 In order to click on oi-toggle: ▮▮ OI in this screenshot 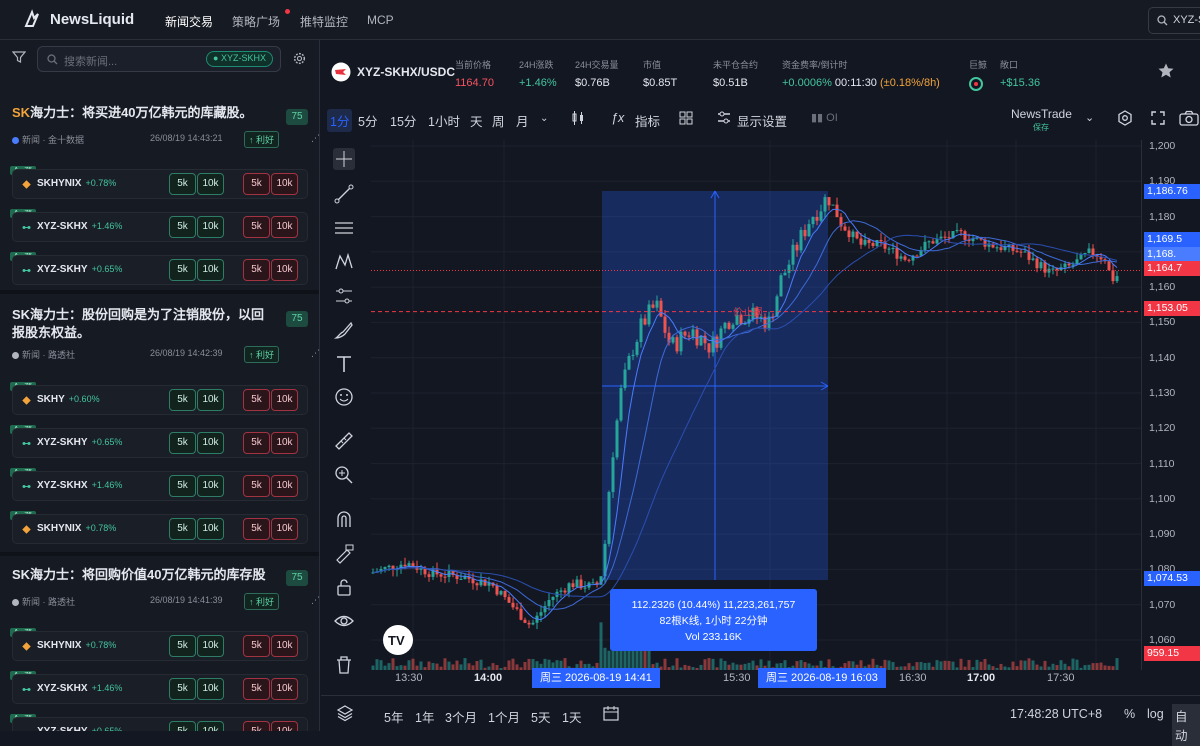, I will do `click(824, 117)`.